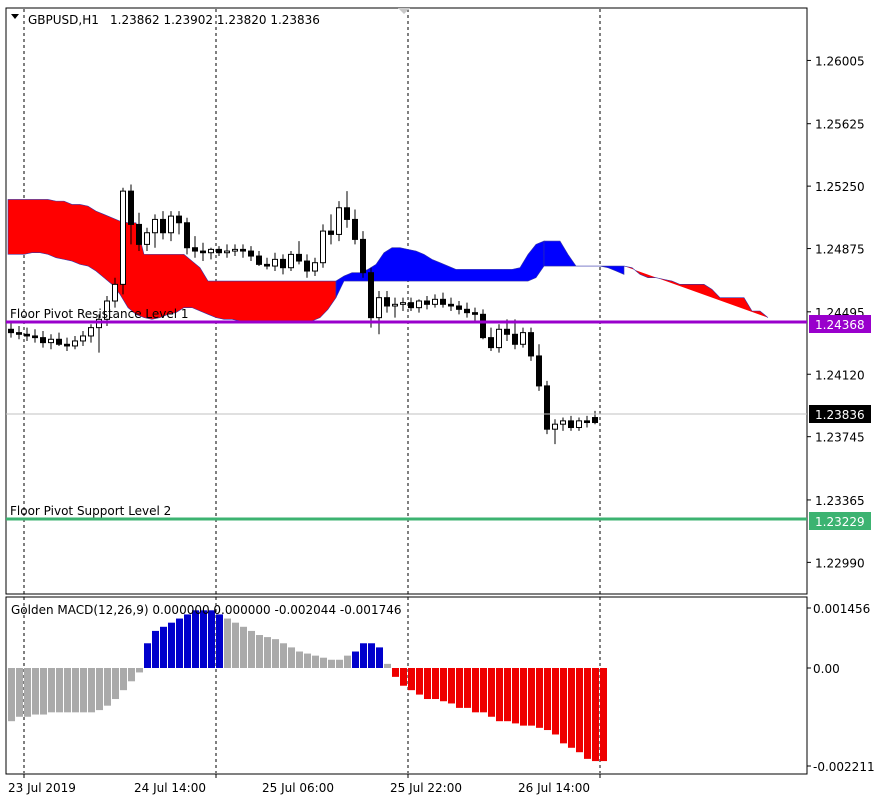  What do you see at coordinates (840, 125) in the screenshot?
I see `price-tick-label: 1.25625` at bounding box center [840, 125].